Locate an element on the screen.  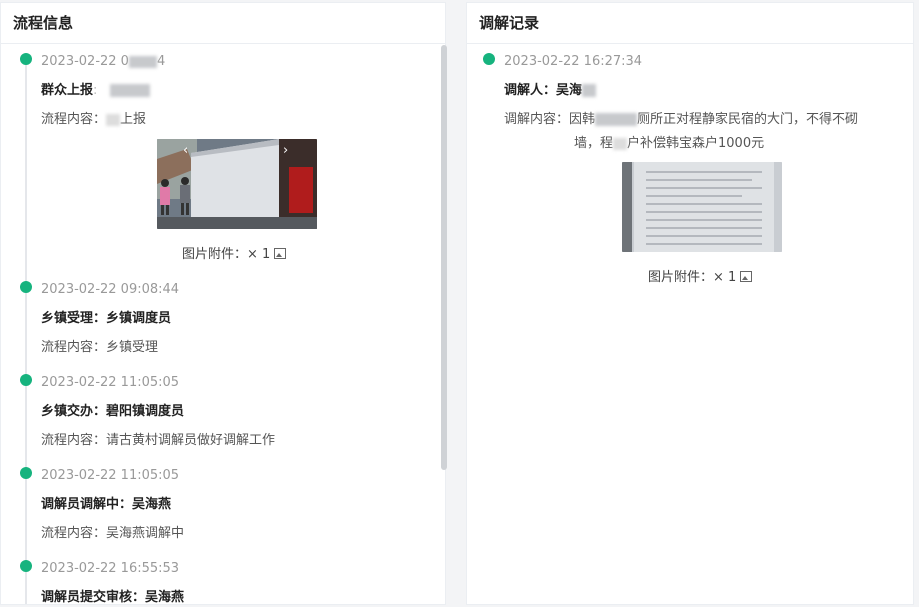
mediation-record-title: 调解记录 is located at coordinates (690, 23).